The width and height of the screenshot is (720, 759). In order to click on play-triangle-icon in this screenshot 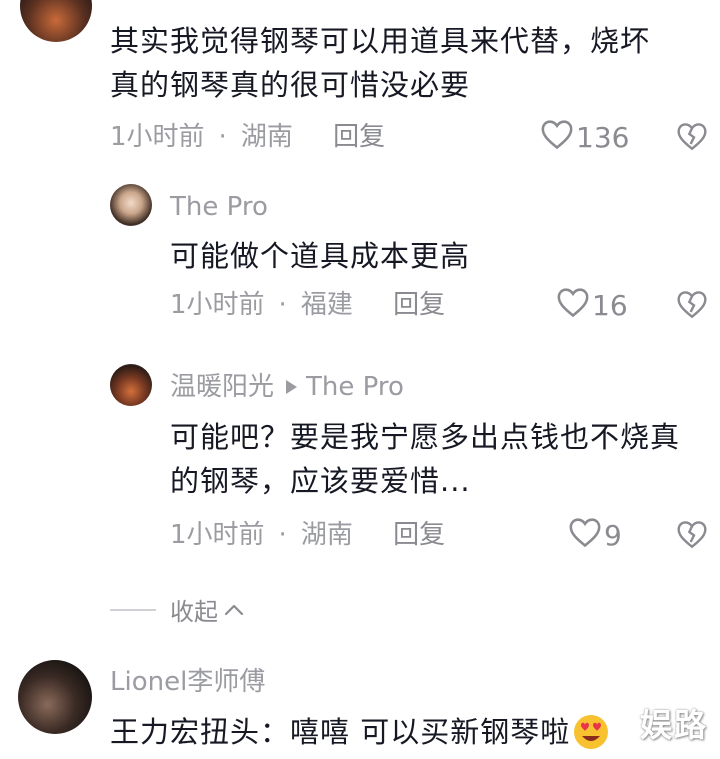, I will do `click(291, 387)`.